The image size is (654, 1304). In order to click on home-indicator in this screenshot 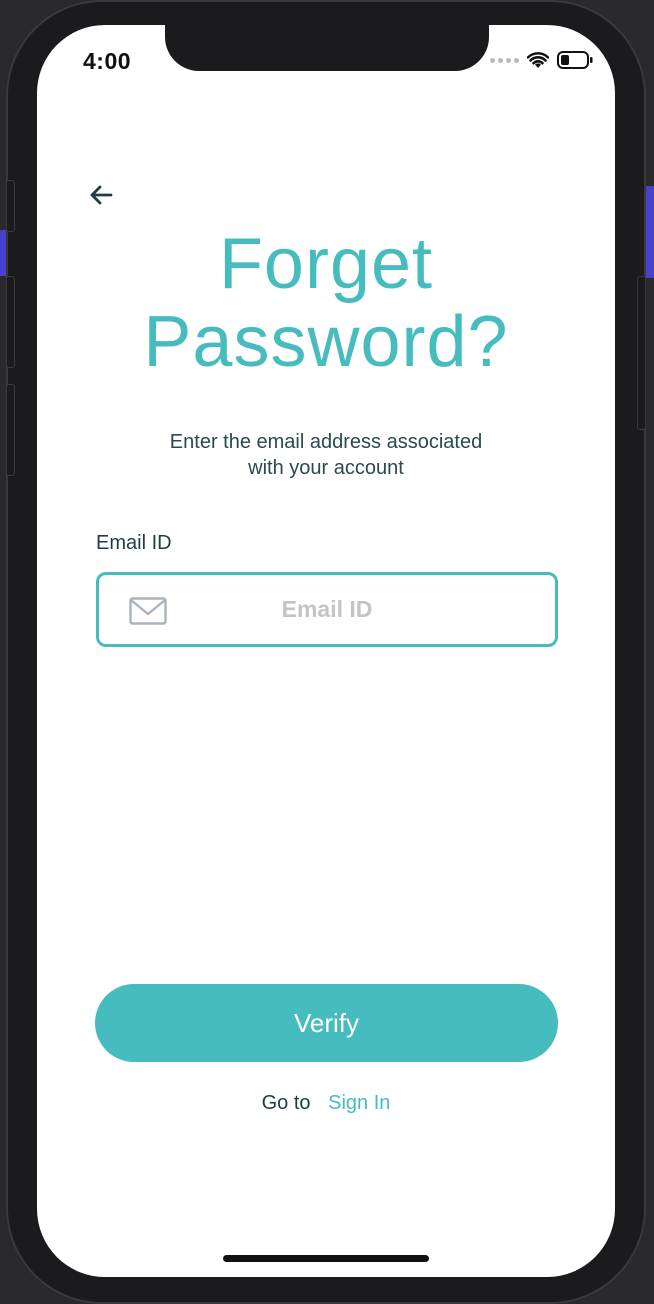, I will do `click(326, 1258)`.